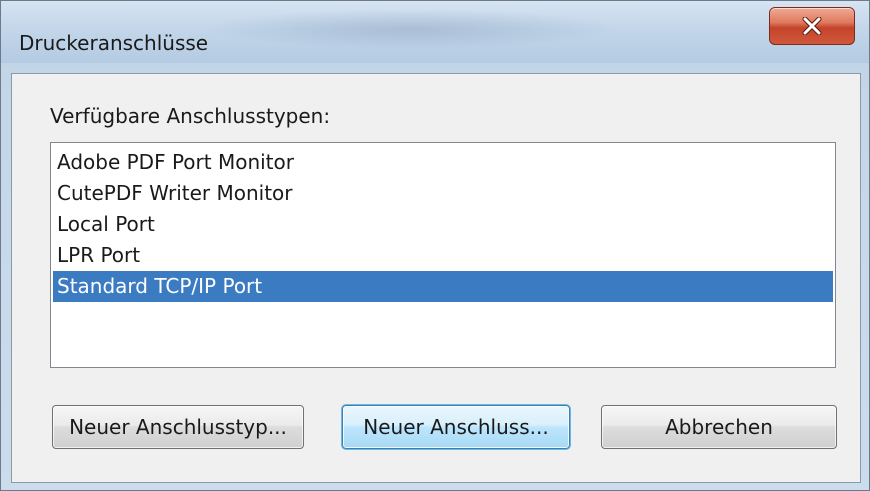 Image resolution: width=870 pixels, height=491 pixels. I want to click on list-item-cutepdf-writer-monitor: CutePDF Writer Monitor, so click(443, 193).